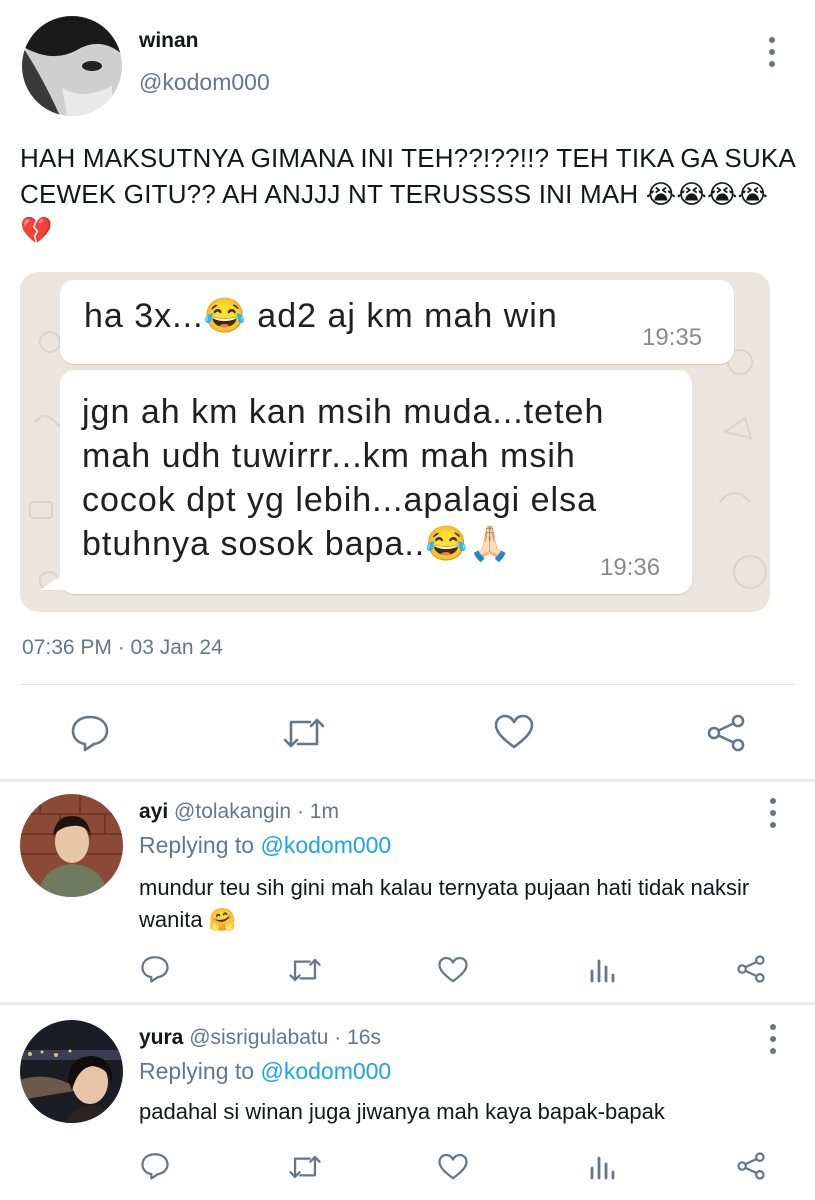 This screenshot has width=815, height=1200. Describe the element at coordinates (122, 647) in the screenshot. I see `tweet-timestamp: 07:36 PM · 03 Jan 24` at that location.